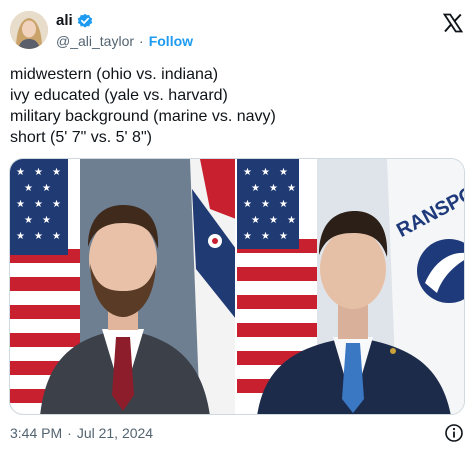 The image size is (474, 453). What do you see at coordinates (453, 23) in the screenshot?
I see `x-logo-icon` at bounding box center [453, 23].